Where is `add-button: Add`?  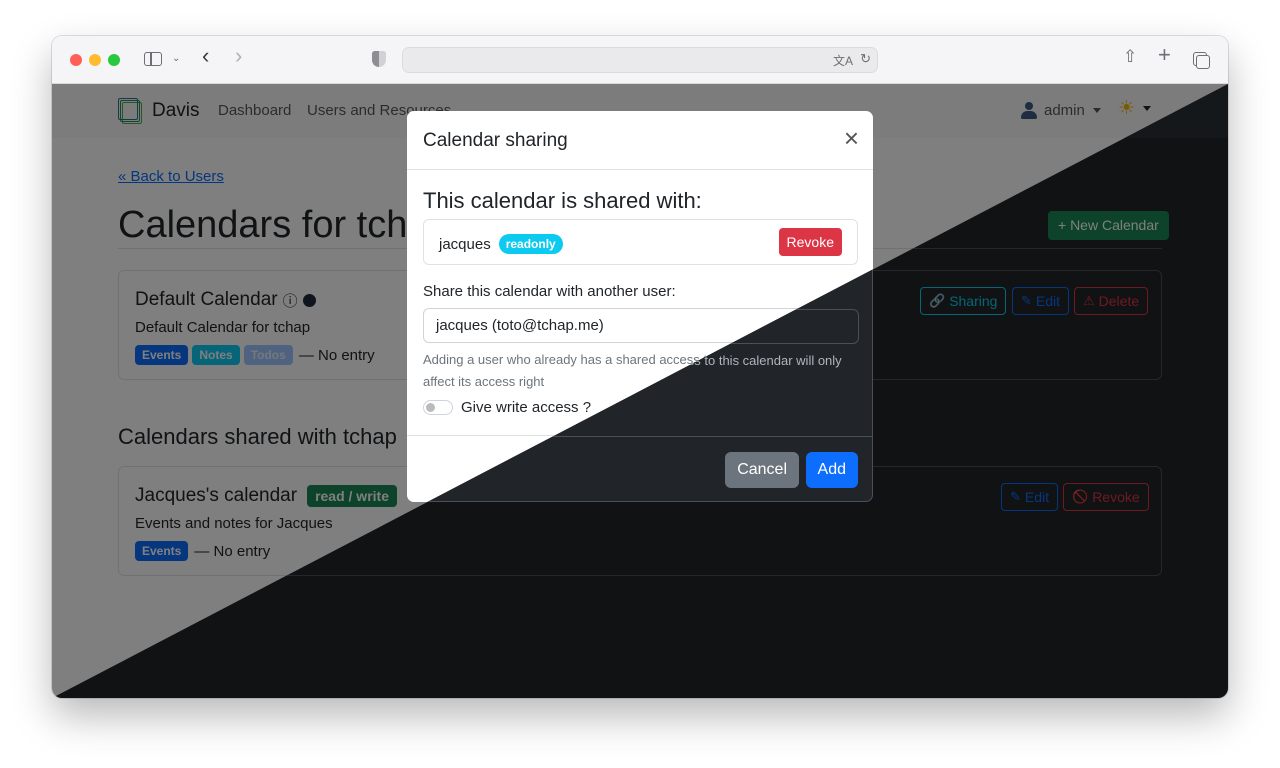 add-button: Add is located at coordinates (831, 470).